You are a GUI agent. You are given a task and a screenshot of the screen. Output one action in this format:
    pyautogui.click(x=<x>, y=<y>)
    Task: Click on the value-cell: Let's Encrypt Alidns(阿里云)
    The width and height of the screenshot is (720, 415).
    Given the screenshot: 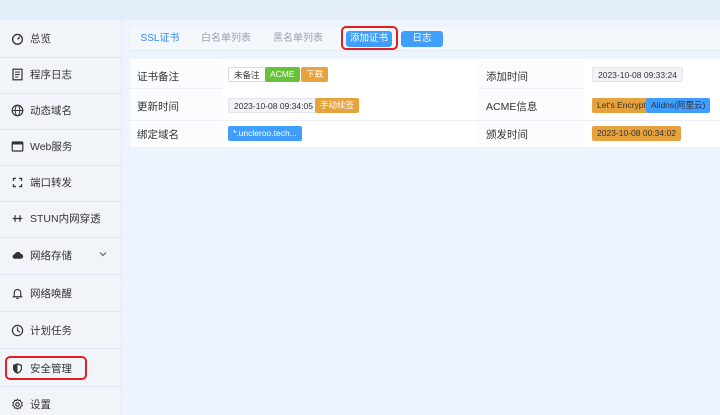 What is the action you would take?
    pyautogui.click(x=652, y=104)
    